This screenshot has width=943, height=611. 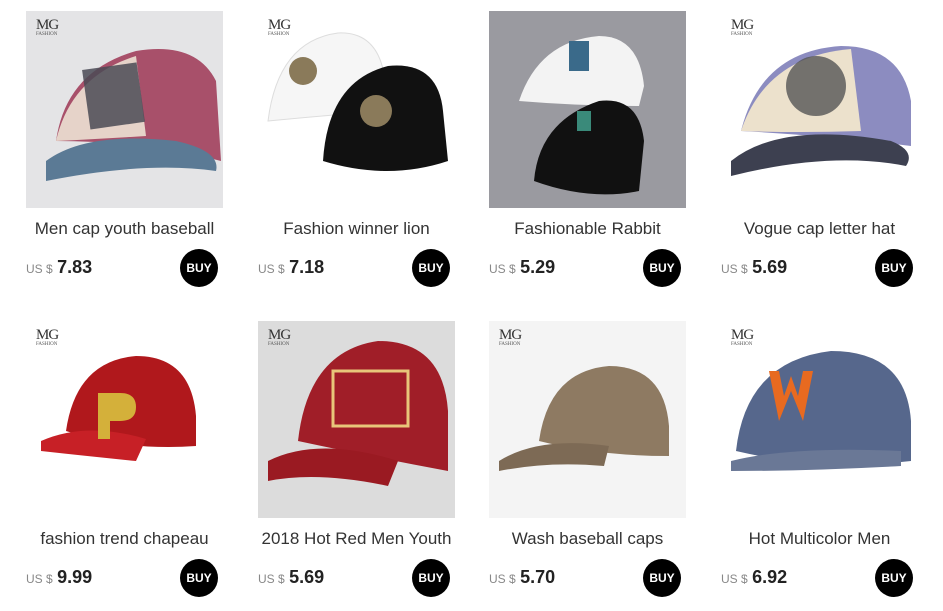 What do you see at coordinates (770, 577) in the screenshot?
I see `price-value: 6.92` at bounding box center [770, 577].